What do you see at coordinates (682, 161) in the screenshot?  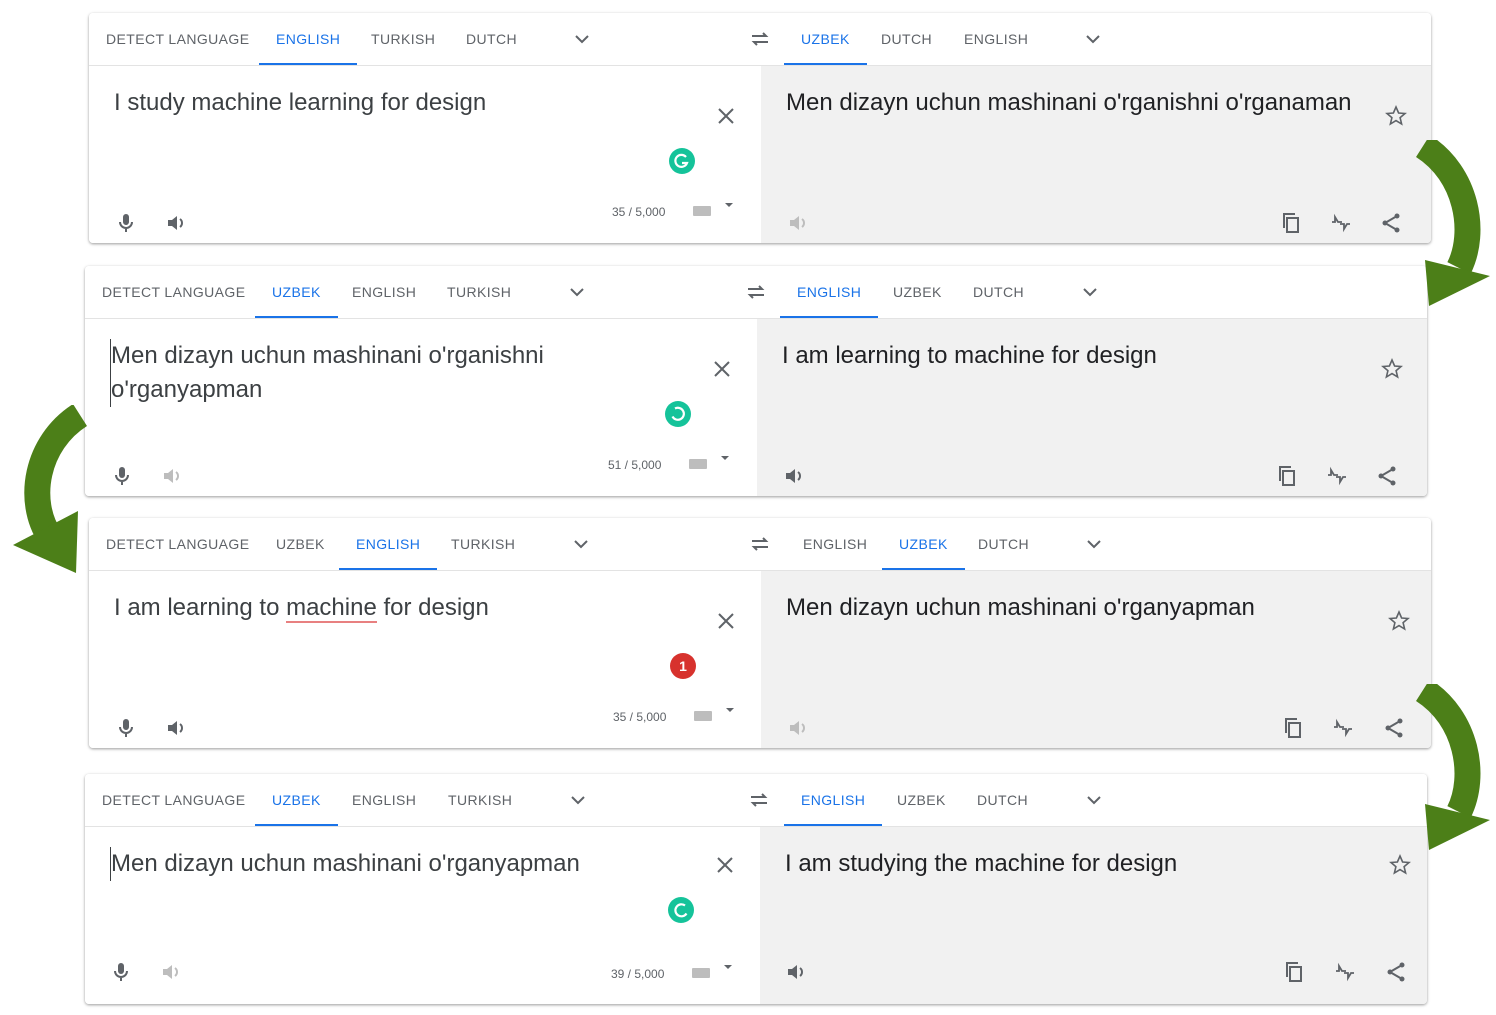 I see `grammarly-icon` at bounding box center [682, 161].